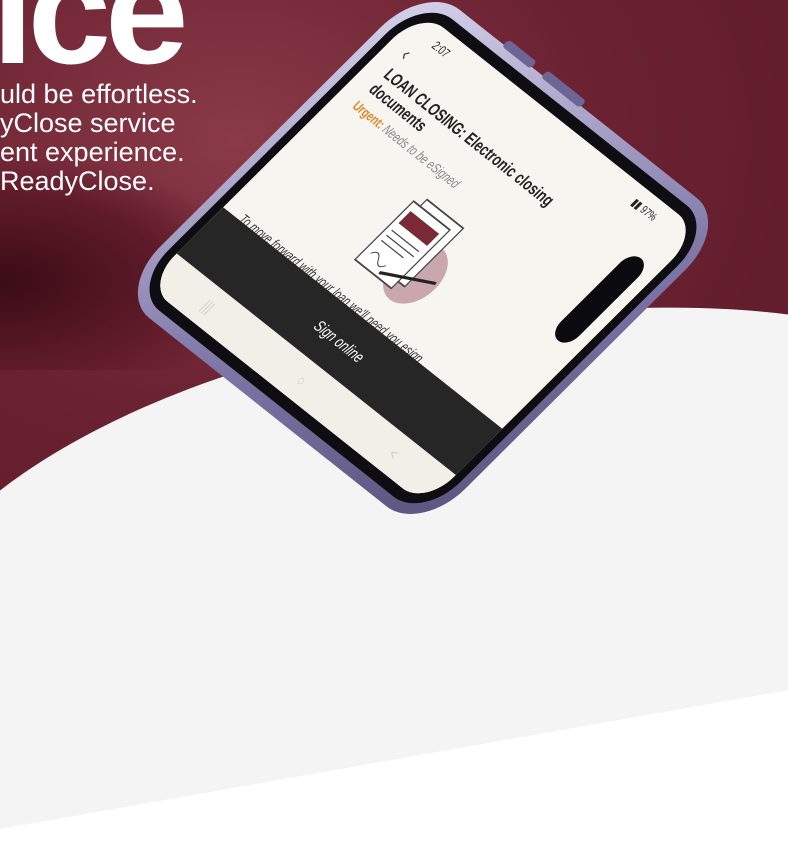 Image resolution: width=788 pixels, height=842 pixels. What do you see at coordinates (643, 210) in the screenshot?
I see `battery-status: ▮▮ 97%` at bounding box center [643, 210].